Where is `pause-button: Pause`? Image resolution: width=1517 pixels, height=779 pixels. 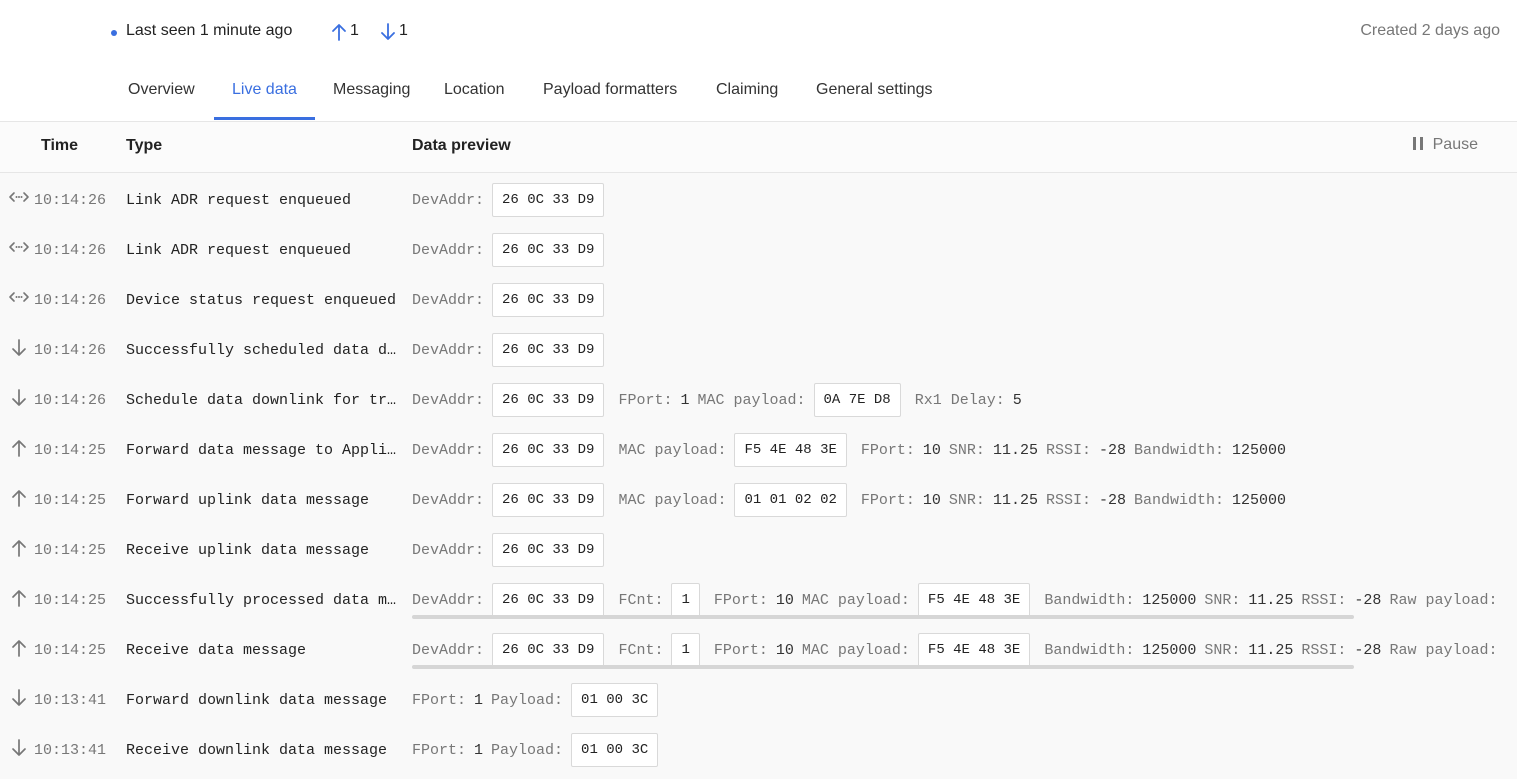
pause-button: Pause is located at coordinates (1445, 145).